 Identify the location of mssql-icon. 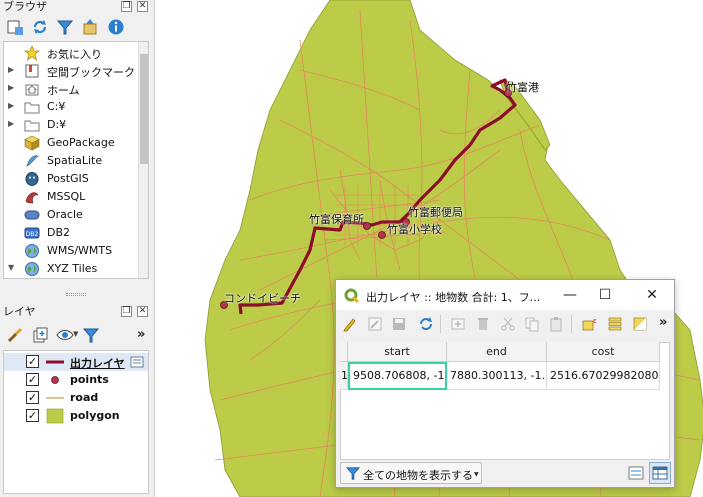
(32, 198).